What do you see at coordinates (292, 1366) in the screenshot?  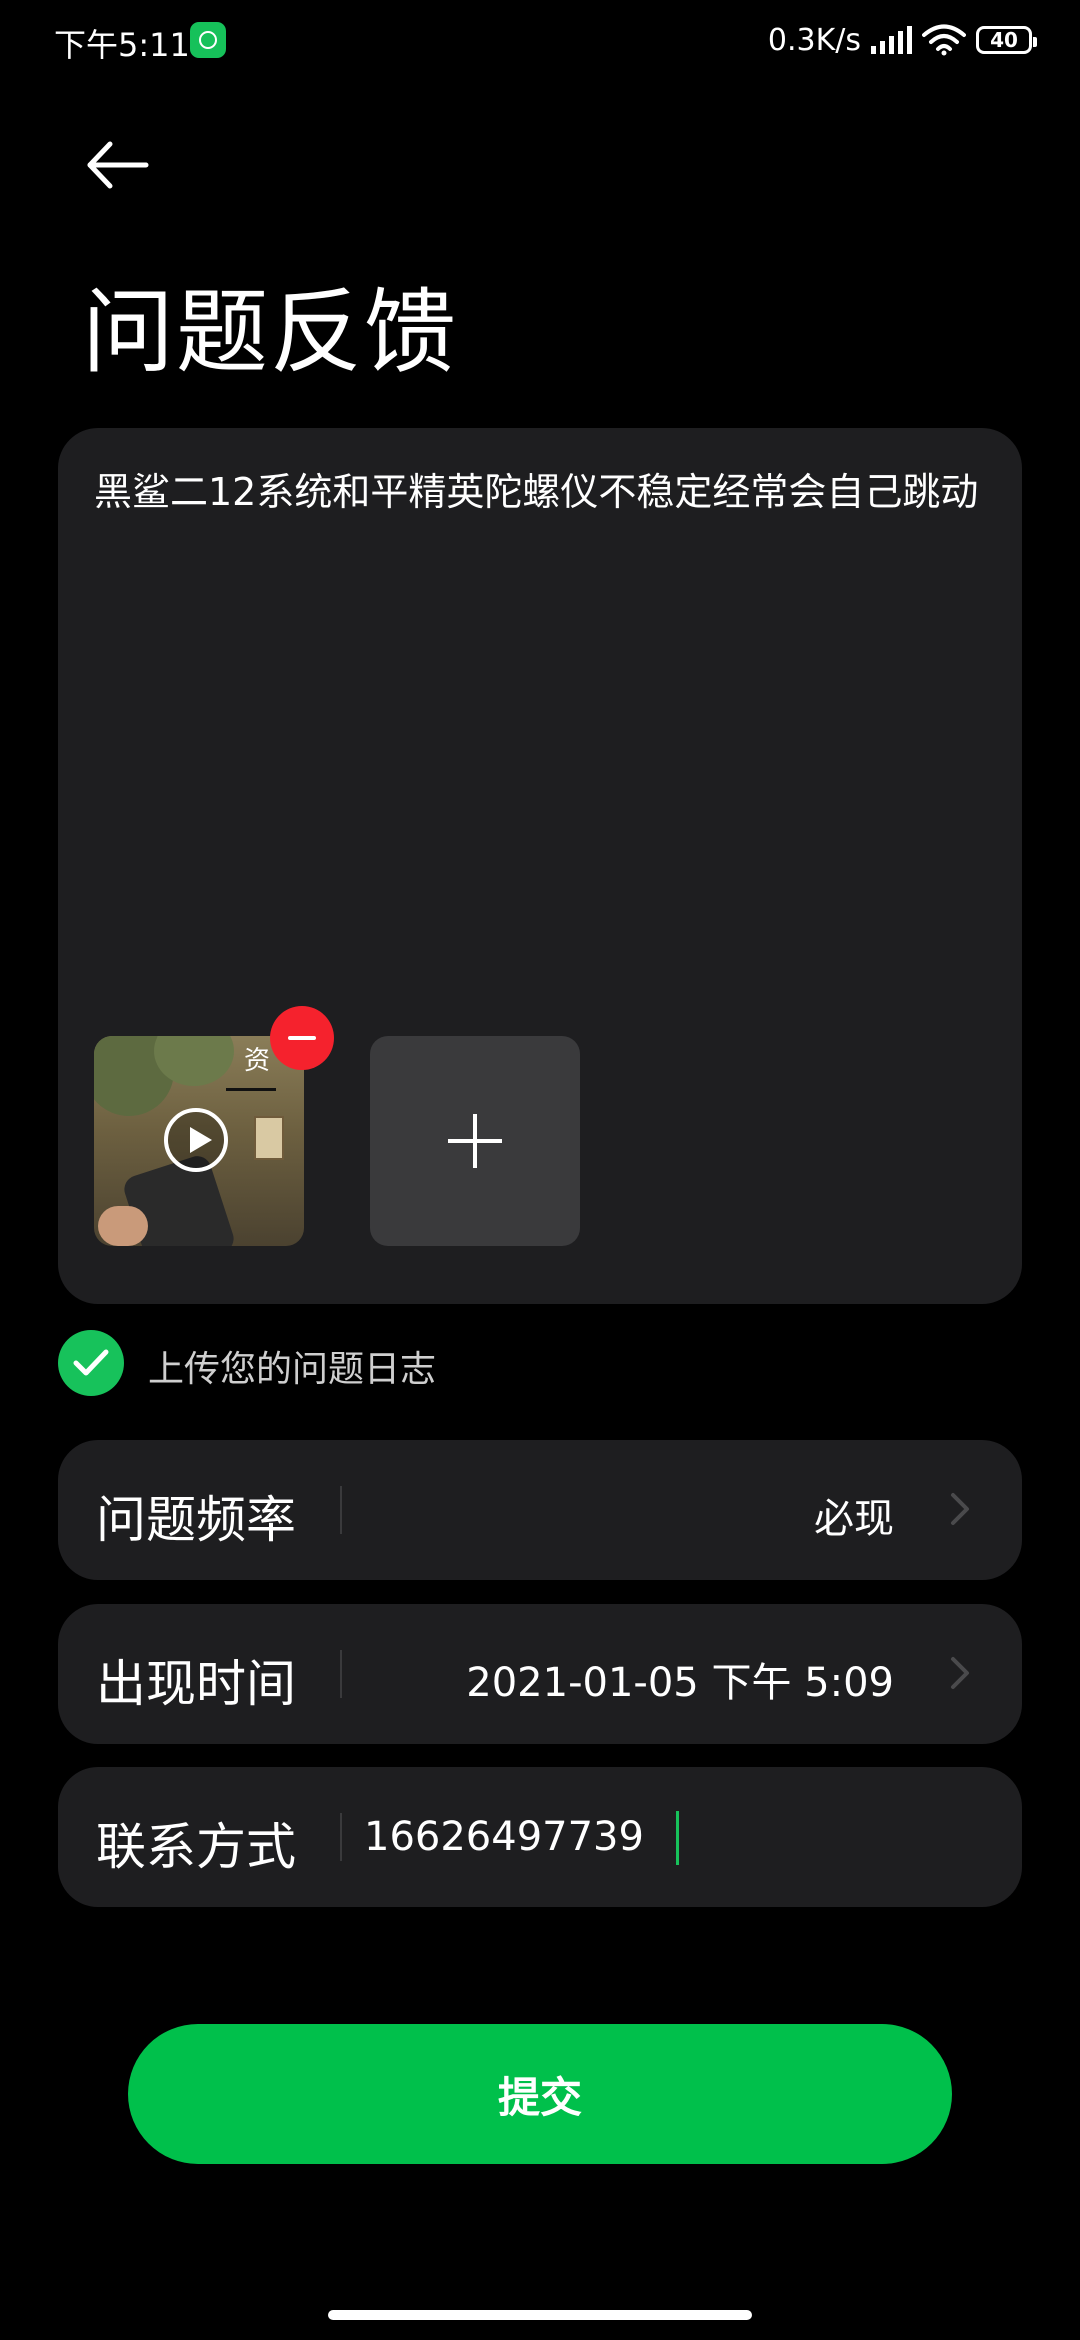 I see `upload-log-label: 上传您的问题日志` at bounding box center [292, 1366].